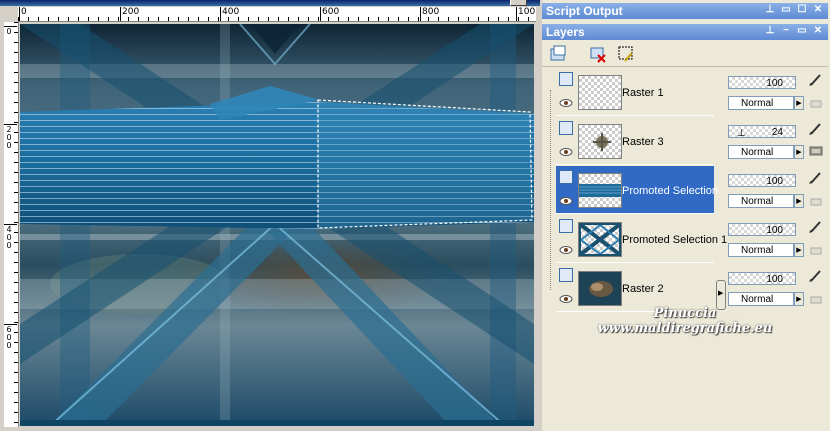  What do you see at coordinates (10, 337) in the screenshot?
I see `ruler-tick: 6 0 0` at bounding box center [10, 337].